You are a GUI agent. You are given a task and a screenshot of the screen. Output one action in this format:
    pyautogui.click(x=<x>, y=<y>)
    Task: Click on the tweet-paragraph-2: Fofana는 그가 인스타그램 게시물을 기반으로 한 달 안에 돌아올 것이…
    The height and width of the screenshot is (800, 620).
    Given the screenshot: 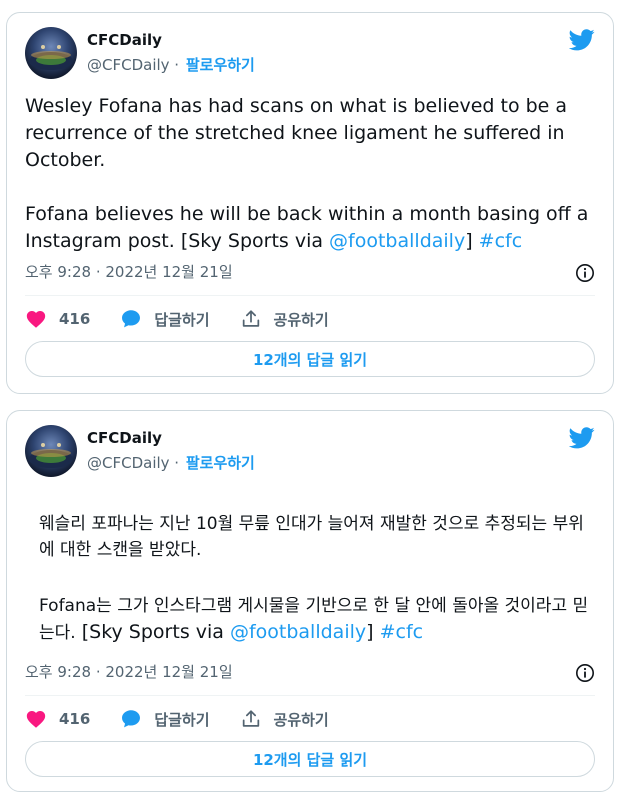 What is the action you would take?
    pyautogui.click(x=319, y=619)
    